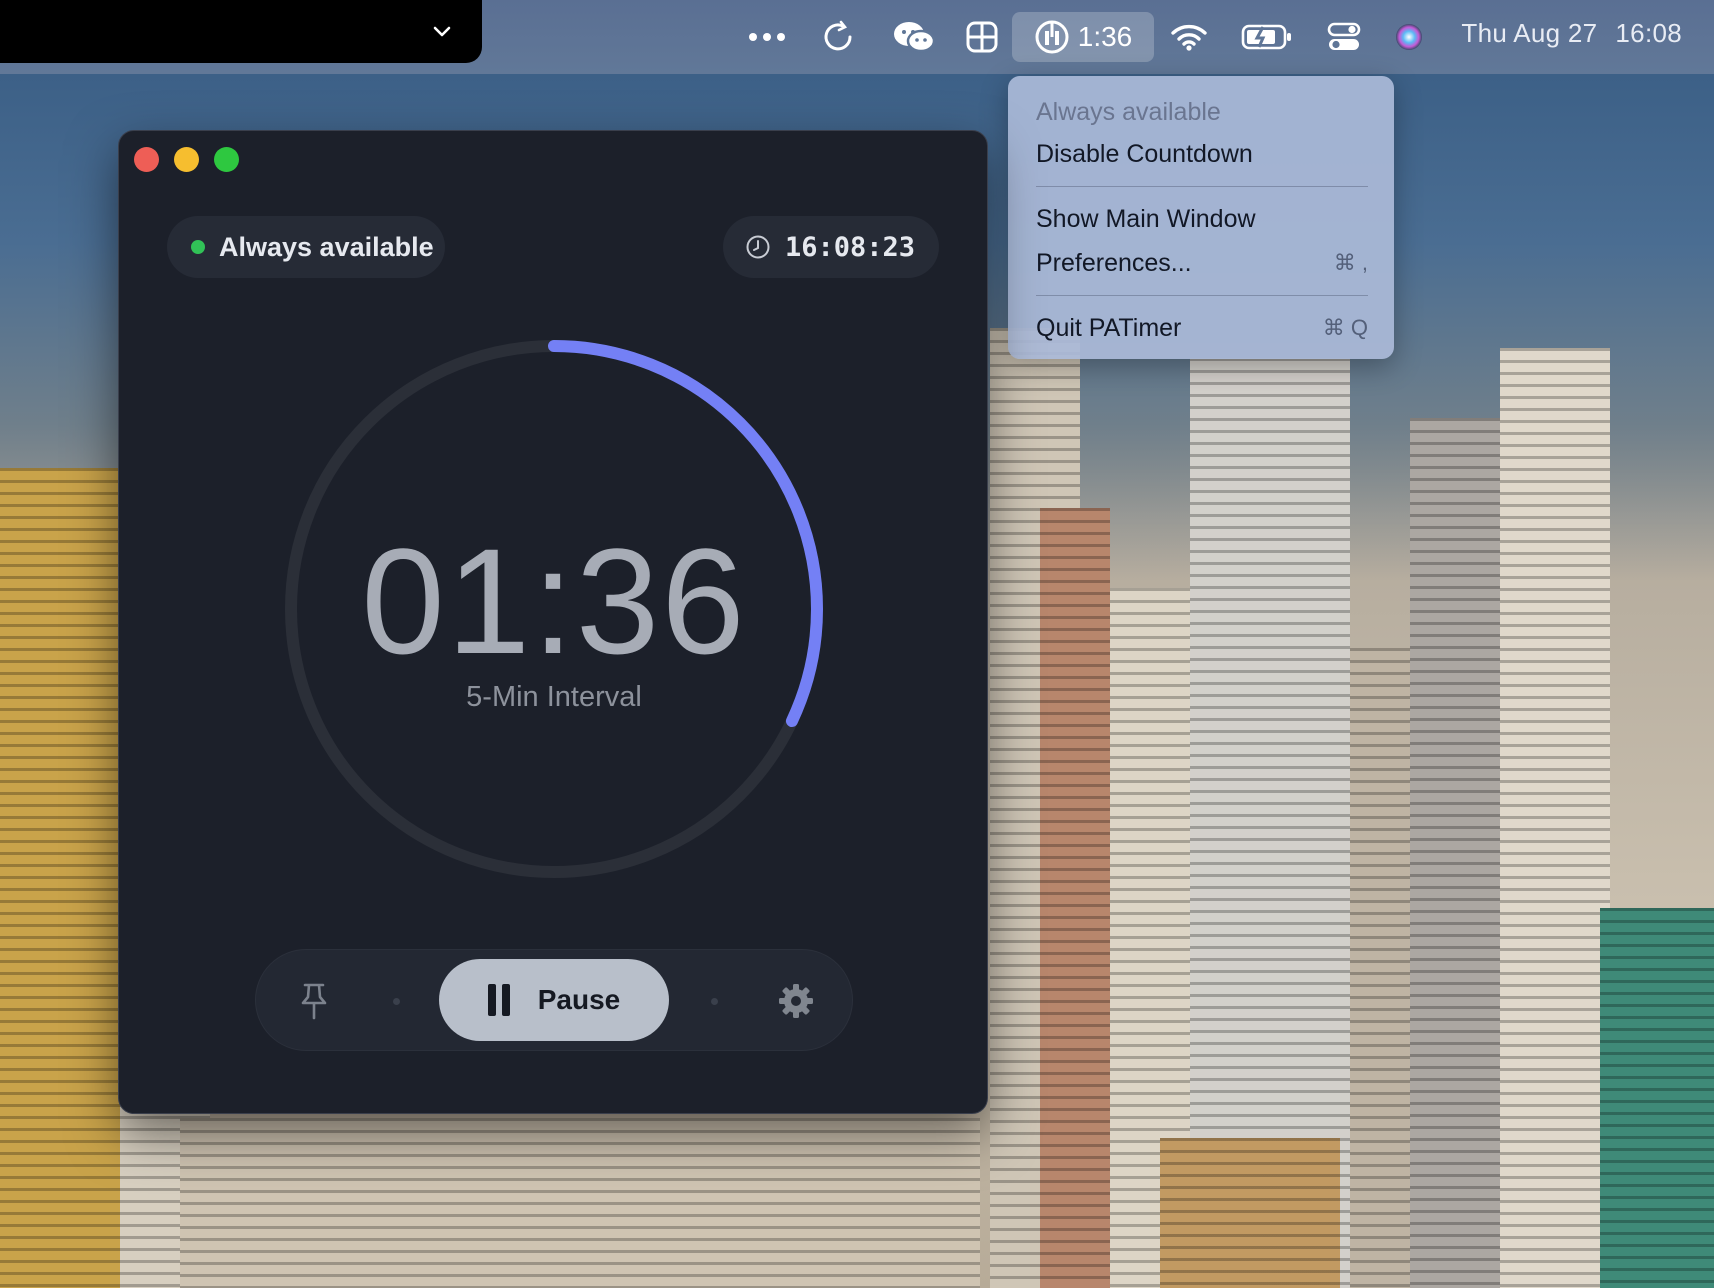 The height and width of the screenshot is (1288, 1714). I want to click on minimize-window-button, so click(186, 159).